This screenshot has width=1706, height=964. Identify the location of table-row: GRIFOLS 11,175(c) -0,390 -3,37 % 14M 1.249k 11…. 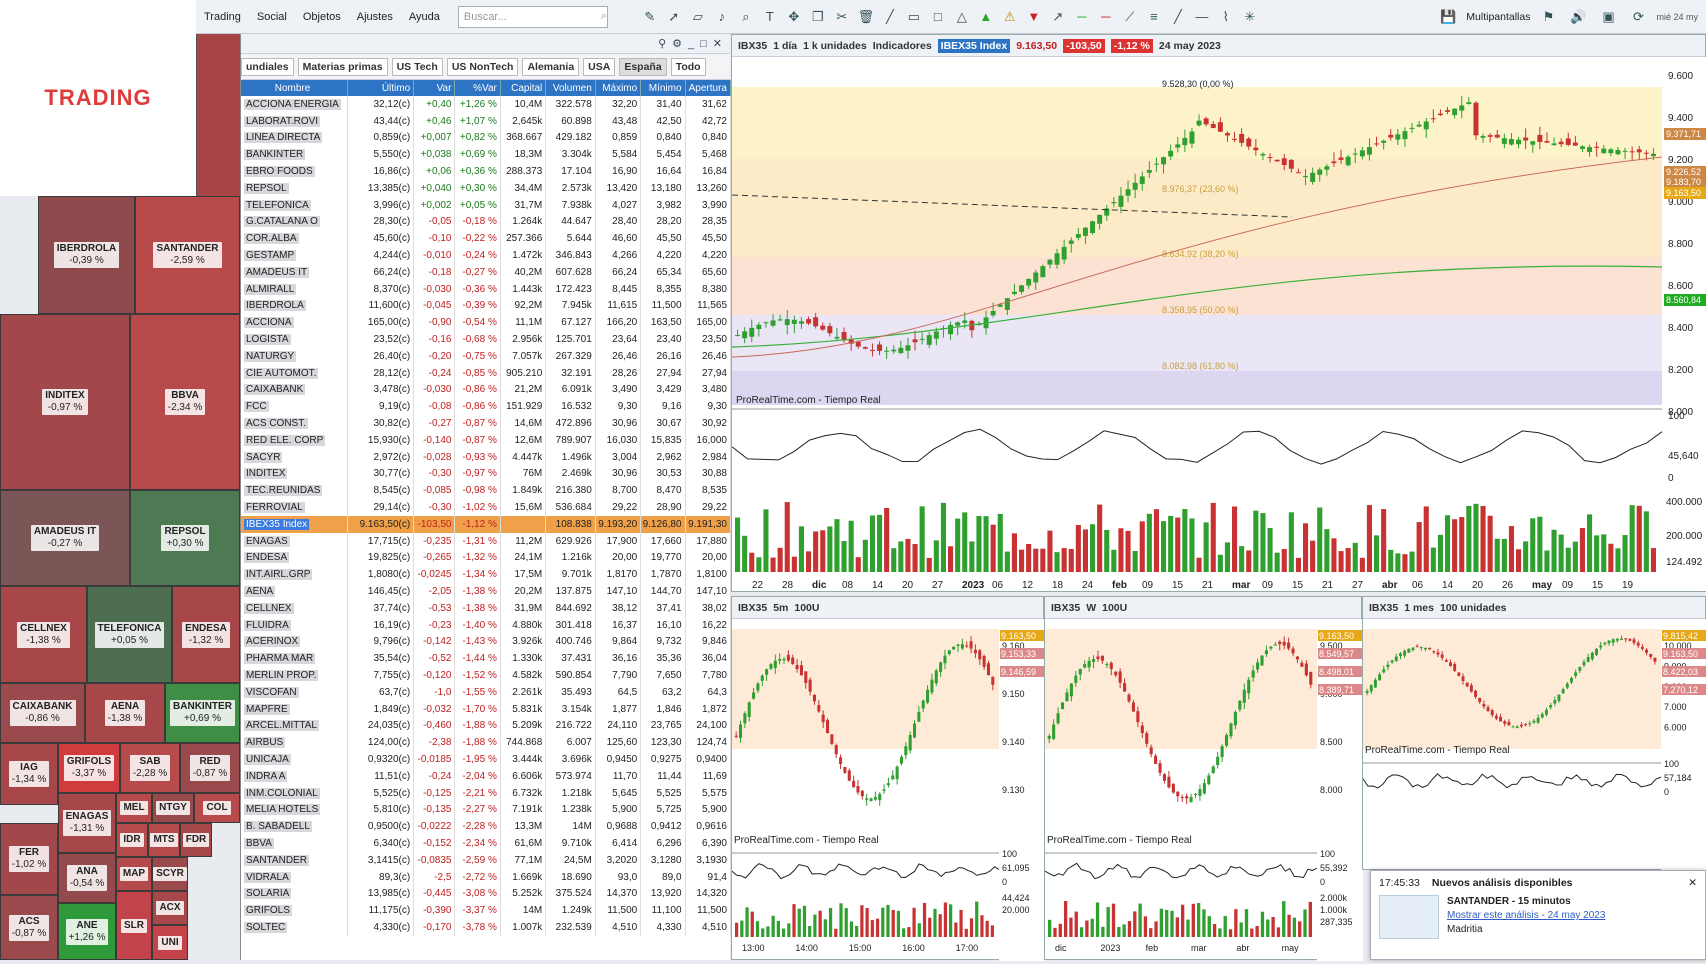
(486, 911).